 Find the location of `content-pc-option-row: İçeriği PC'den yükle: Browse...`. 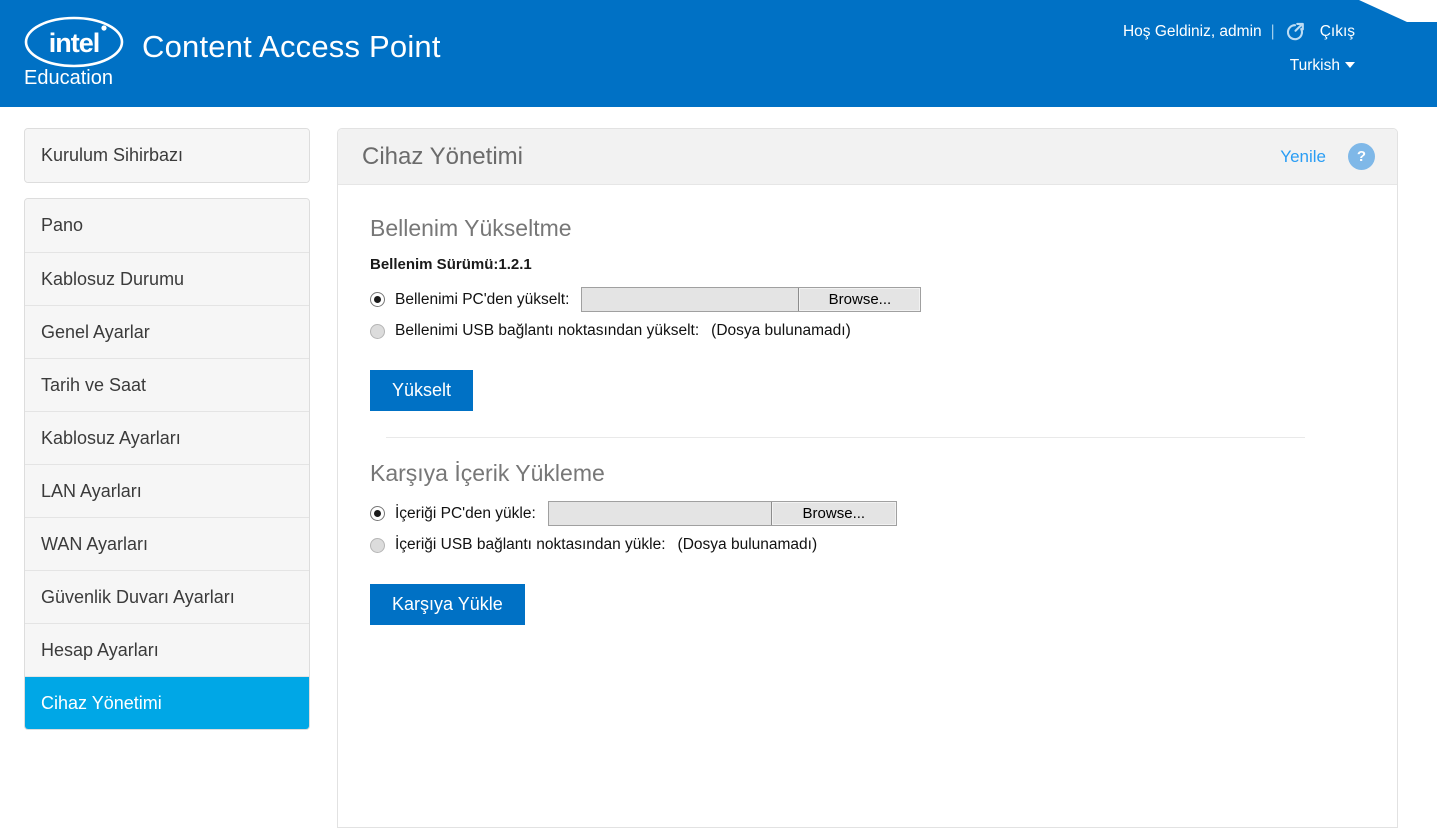

content-pc-option-row: İçeriği PC'den yükle: Browse... is located at coordinates (871, 513).